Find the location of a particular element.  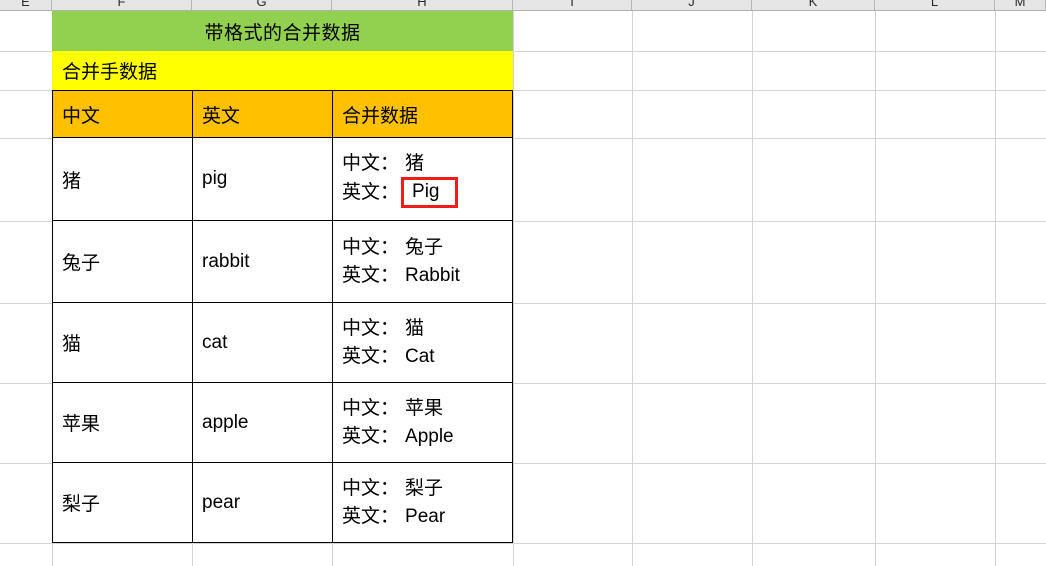

merged-value-english: Rabbit is located at coordinates (432, 275).